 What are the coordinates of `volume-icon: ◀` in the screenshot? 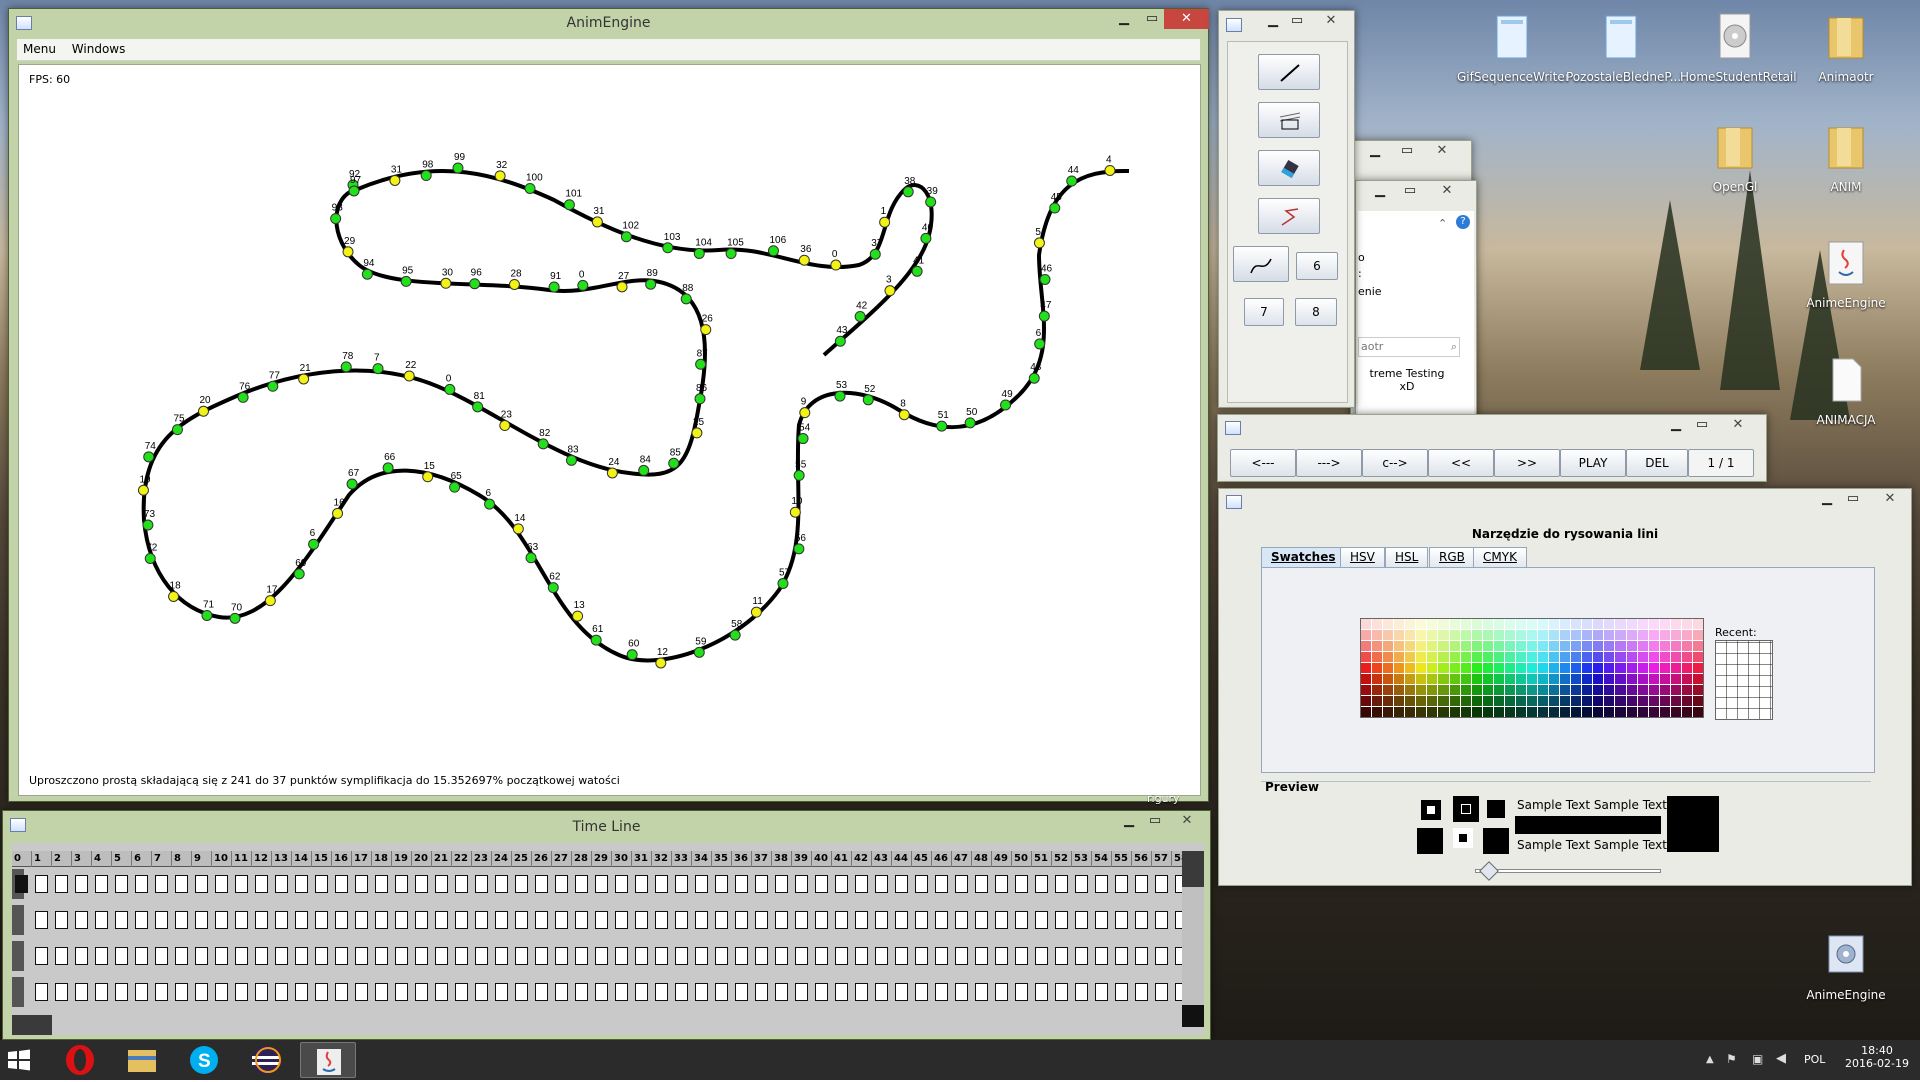 It's located at (1781, 1058).